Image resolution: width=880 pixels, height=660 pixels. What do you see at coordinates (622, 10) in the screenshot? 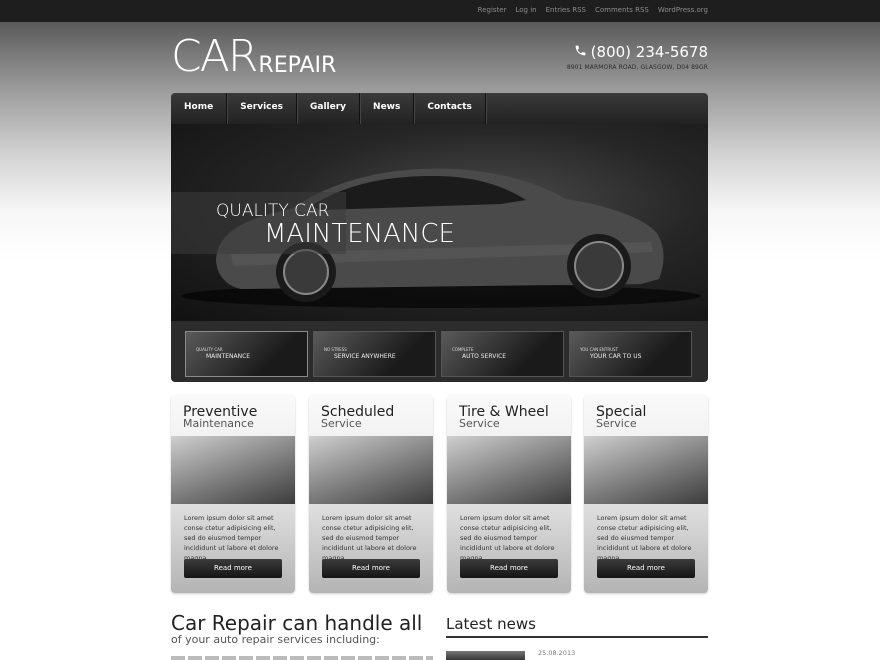
I see `comments-rss-link: Comments RSS` at bounding box center [622, 10].